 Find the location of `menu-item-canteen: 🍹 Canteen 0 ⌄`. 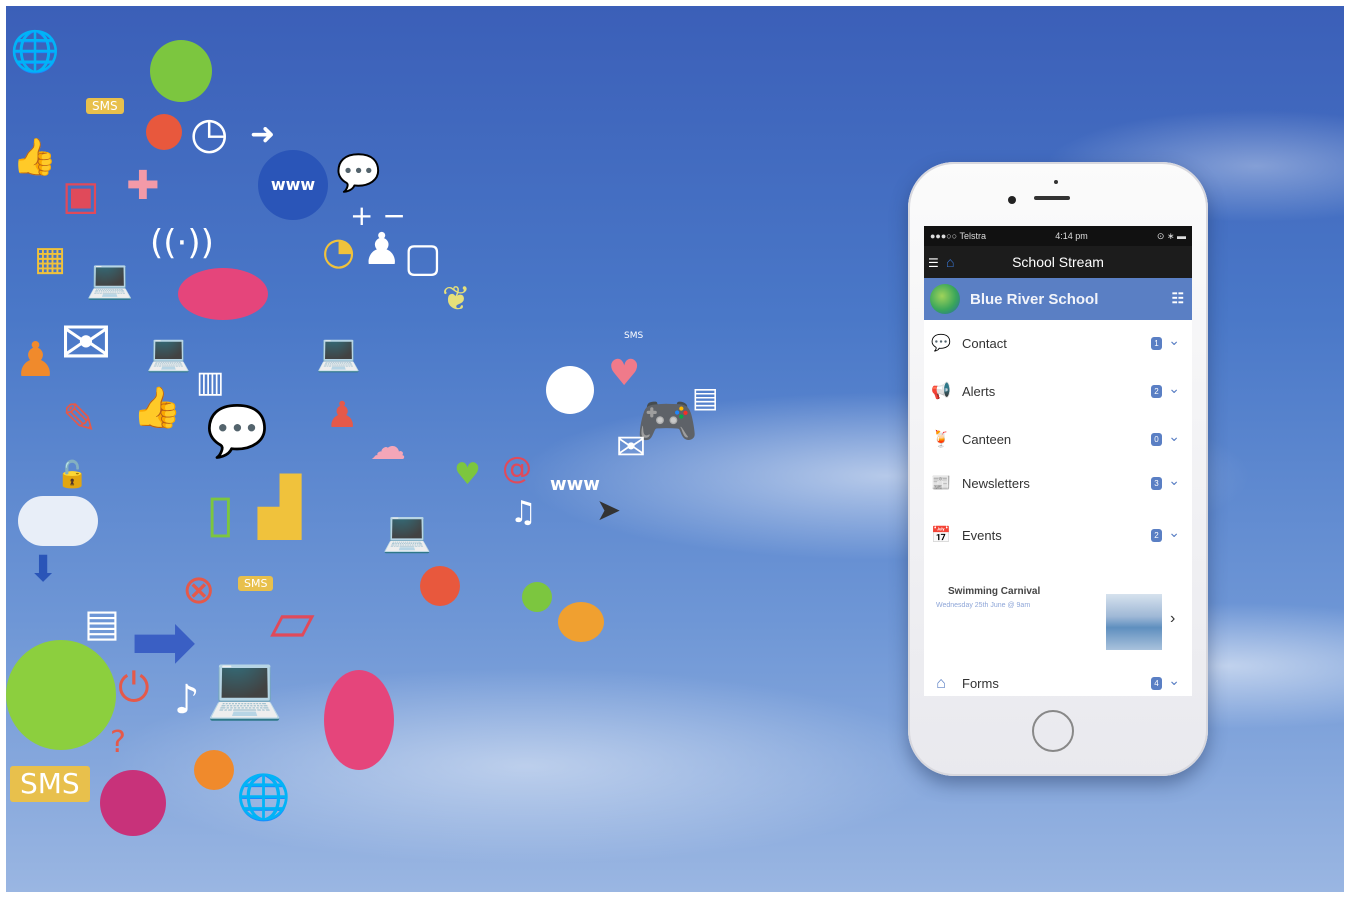

menu-item-canteen: 🍹 Canteen 0 ⌄ is located at coordinates (1058, 440).